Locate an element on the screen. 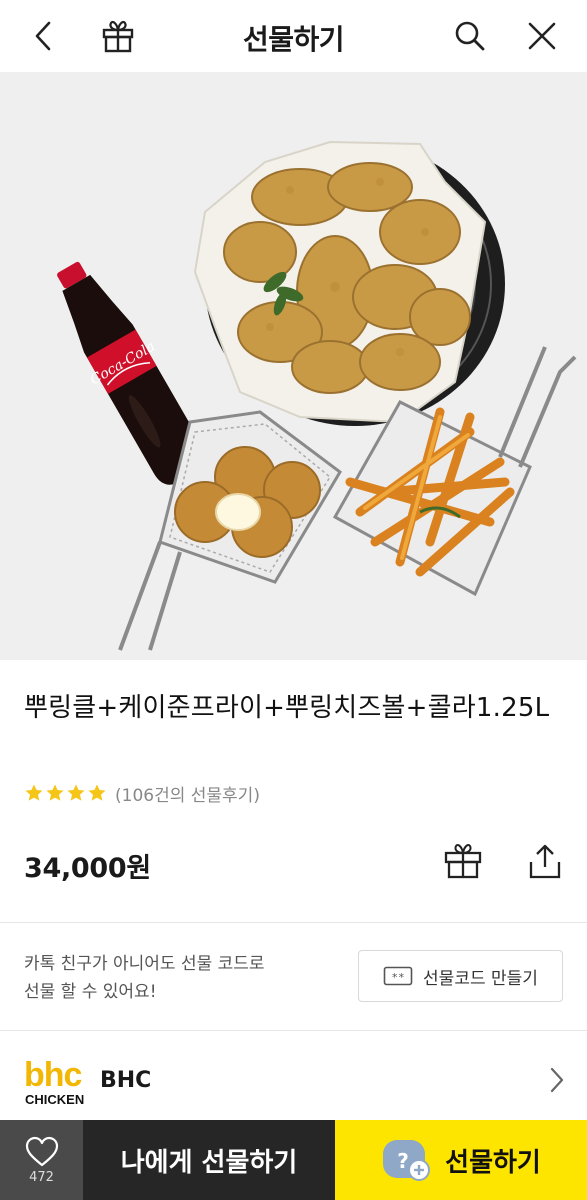 This screenshot has width=587, height=1200. brand-name: BHC is located at coordinates (126, 1080).